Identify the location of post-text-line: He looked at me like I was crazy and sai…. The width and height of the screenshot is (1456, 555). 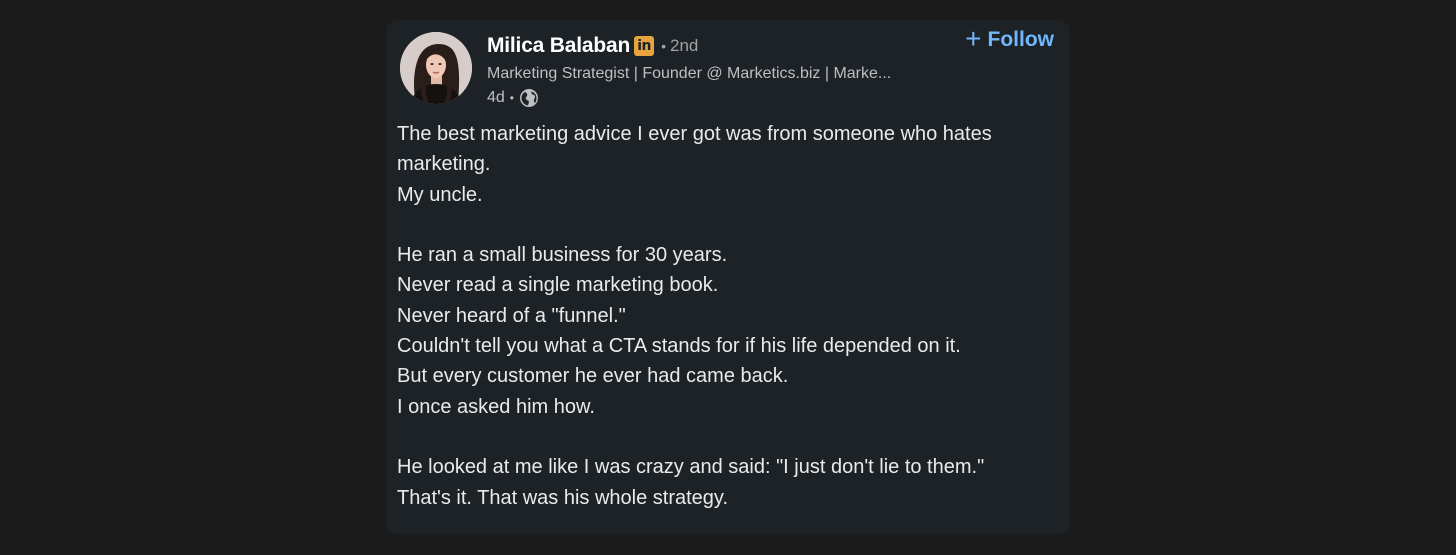
(691, 467).